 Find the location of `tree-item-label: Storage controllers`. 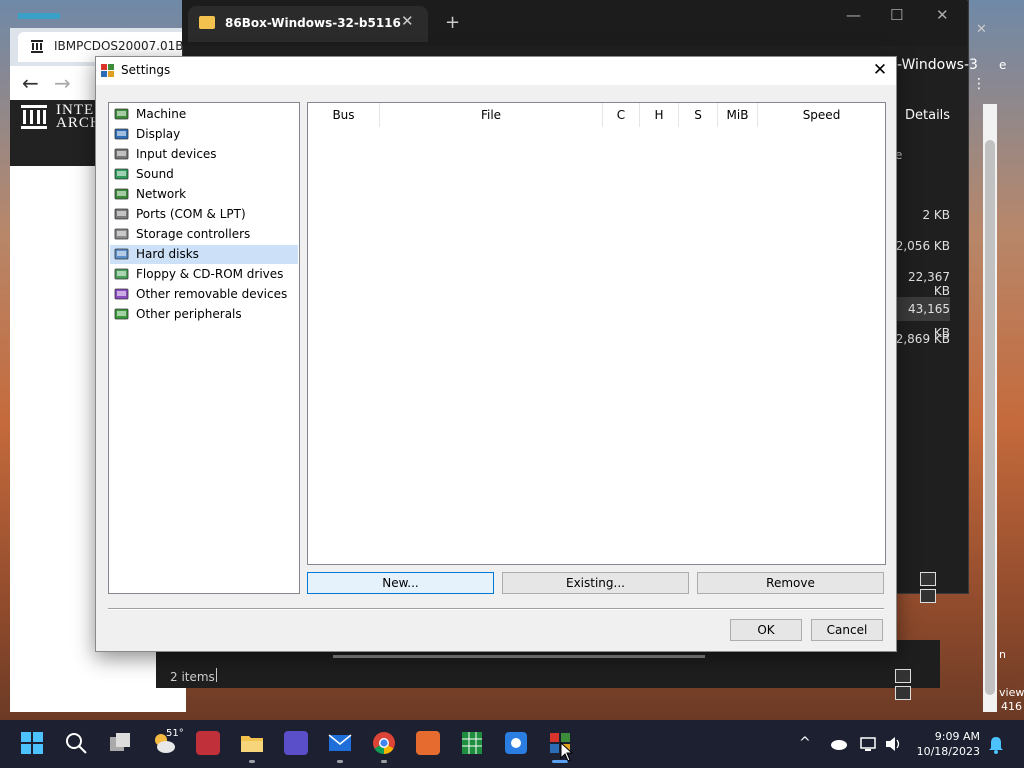

tree-item-label: Storage controllers is located at coordinates (193, 234).